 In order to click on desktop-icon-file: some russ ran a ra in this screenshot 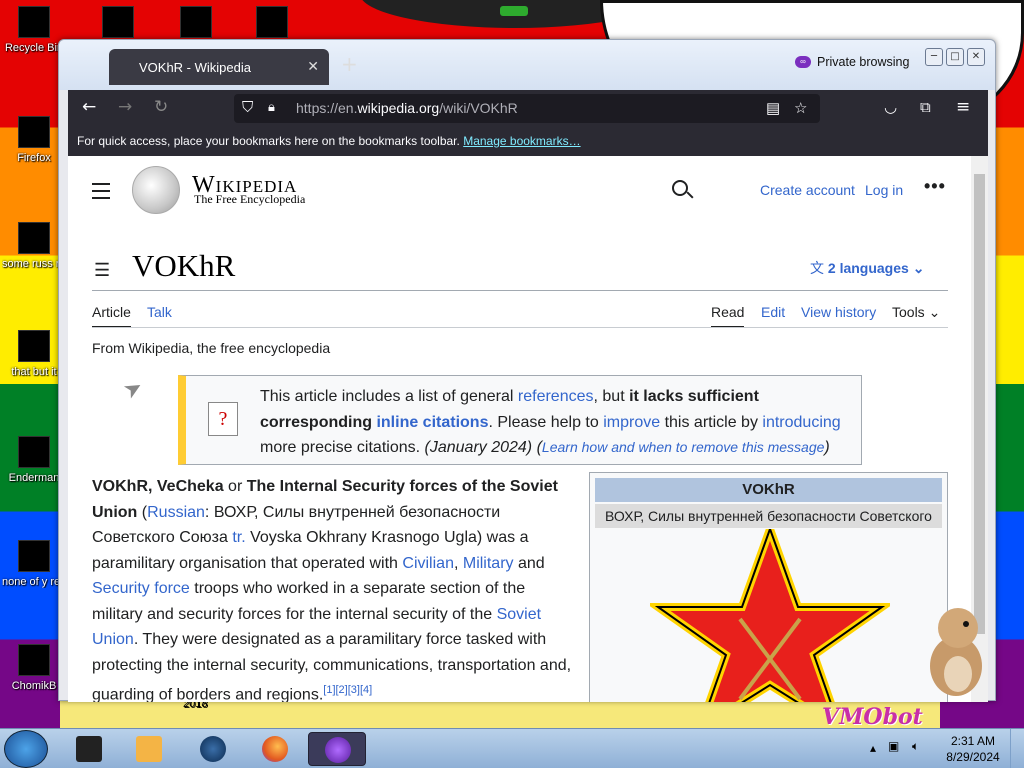, I will do `click(34, 246)`.